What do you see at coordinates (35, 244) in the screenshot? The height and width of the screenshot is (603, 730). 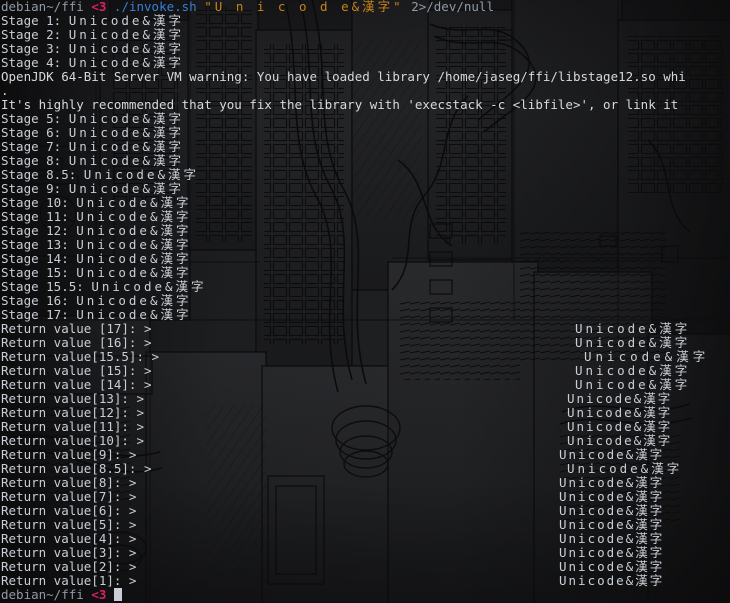 I see `stage-label: Stage 13:` at bounding box center [35, 244].